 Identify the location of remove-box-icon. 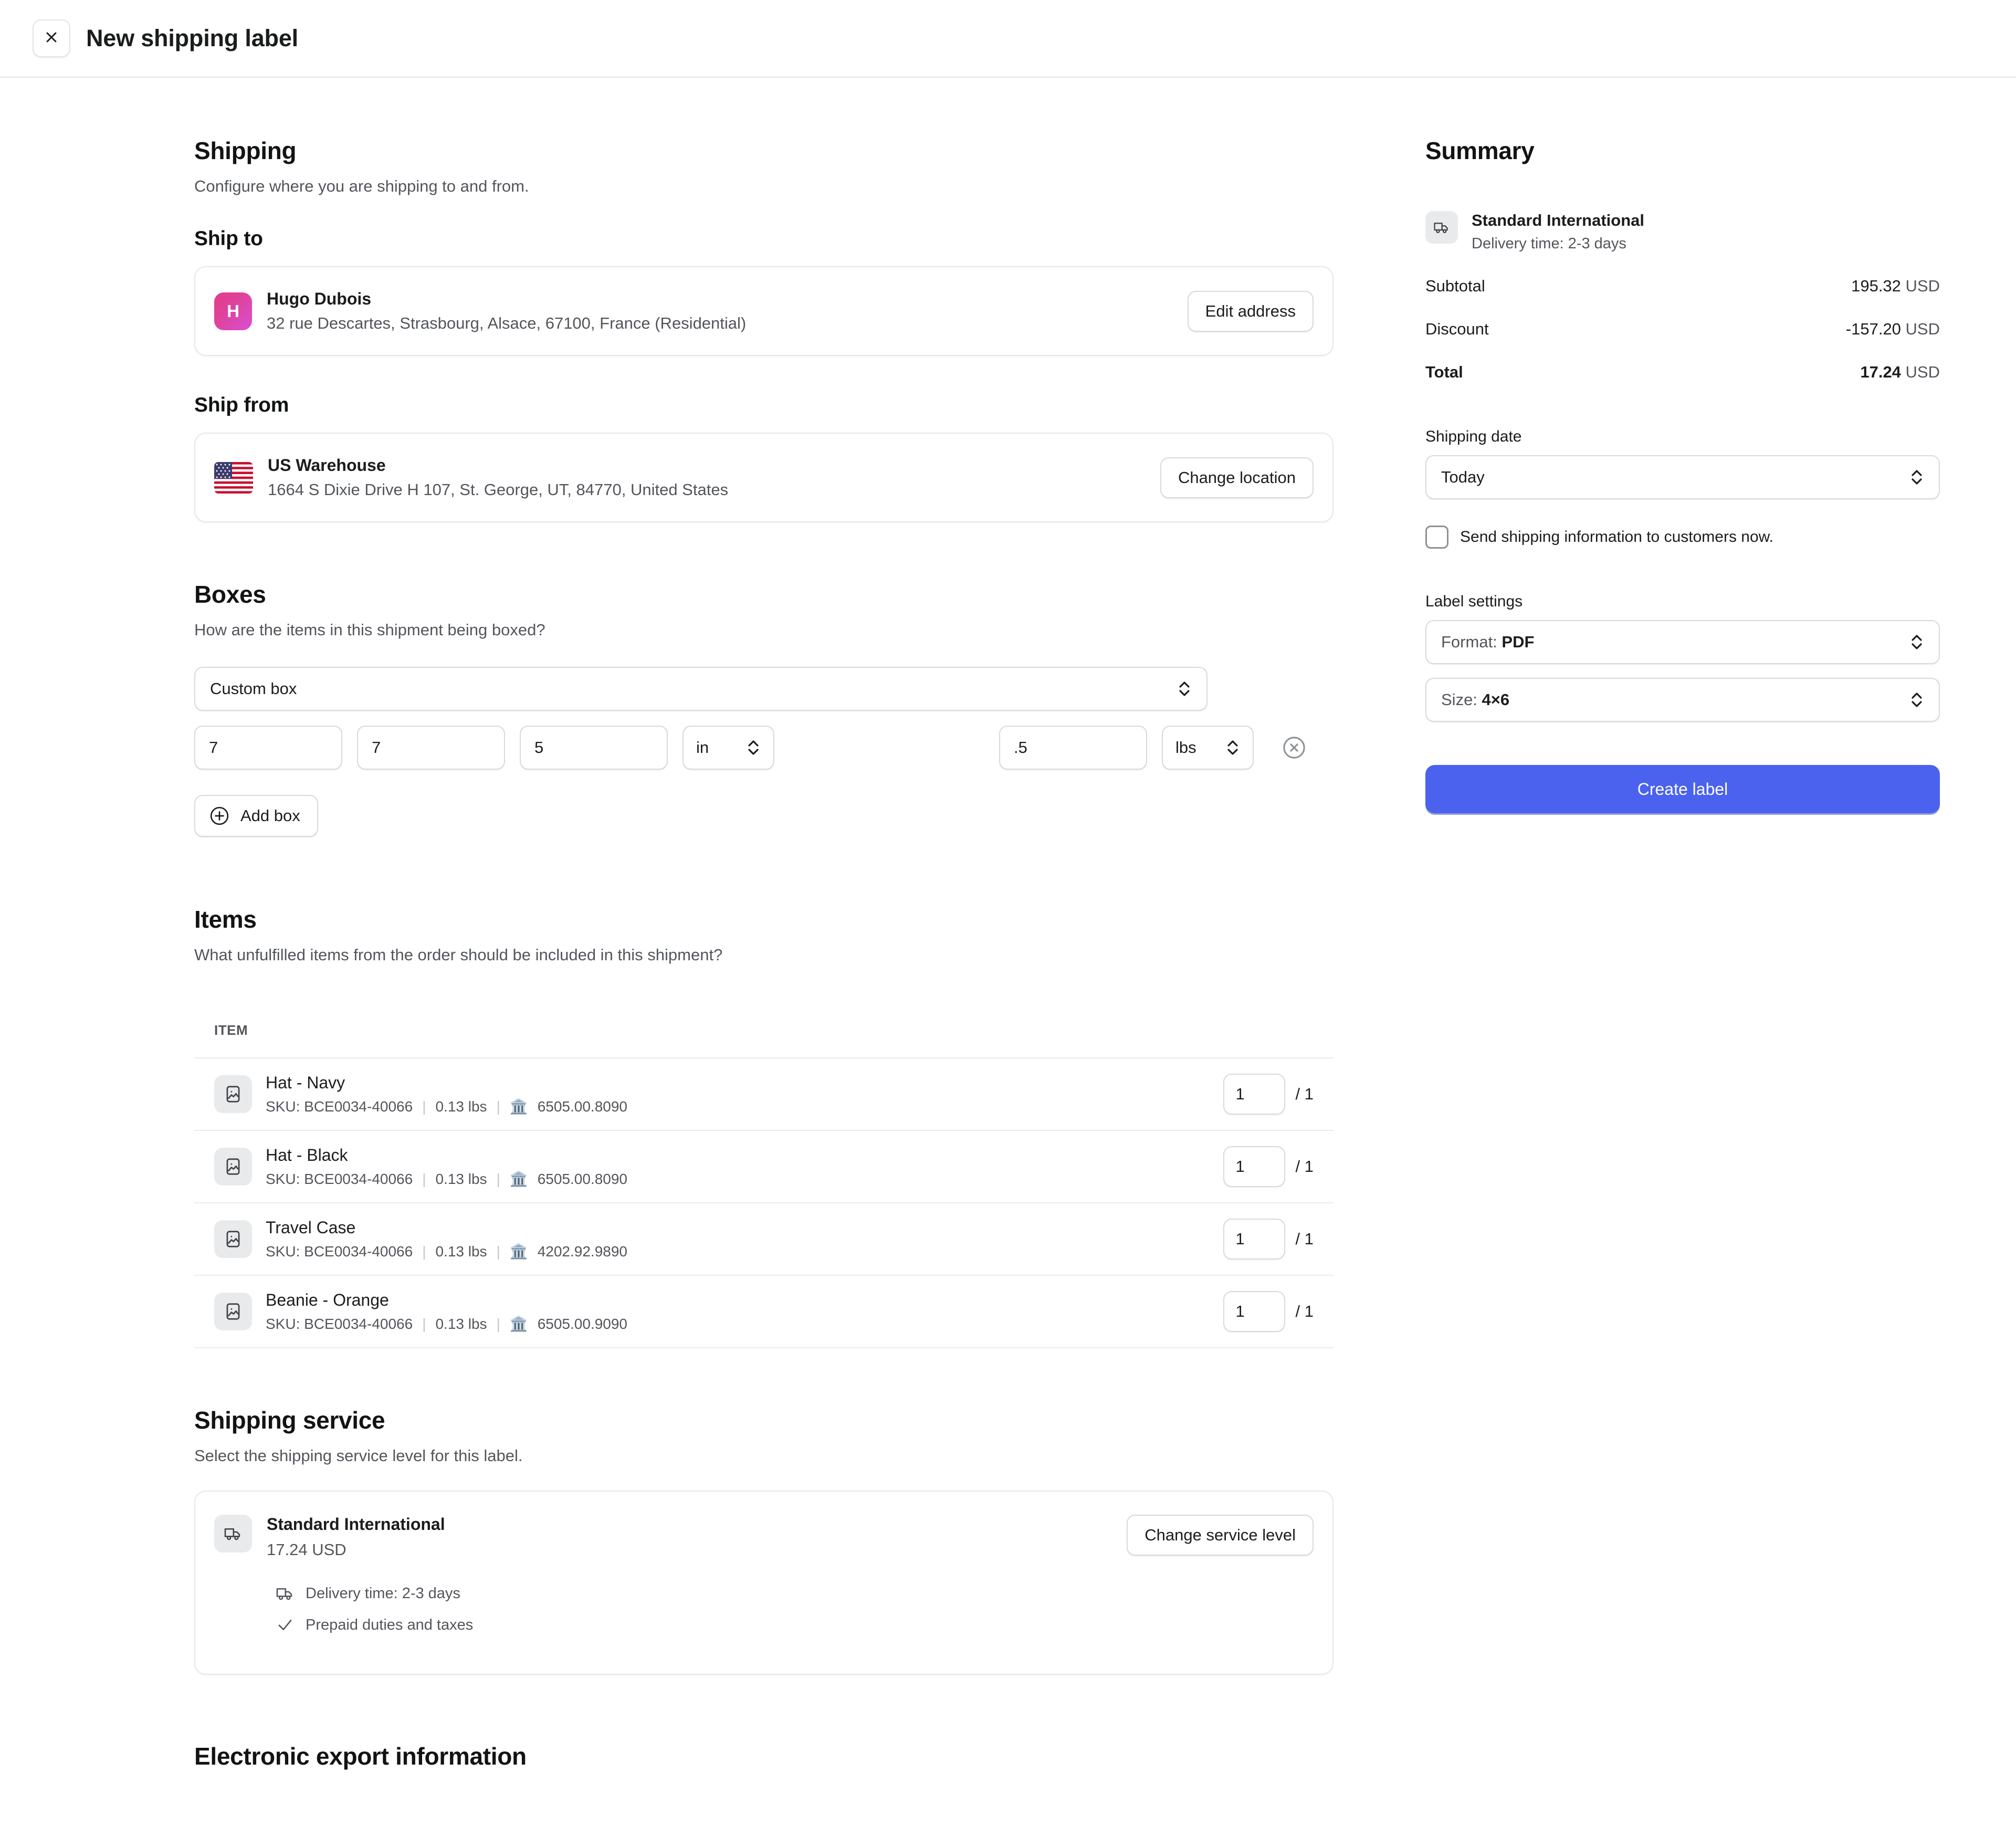
(1294, 748).